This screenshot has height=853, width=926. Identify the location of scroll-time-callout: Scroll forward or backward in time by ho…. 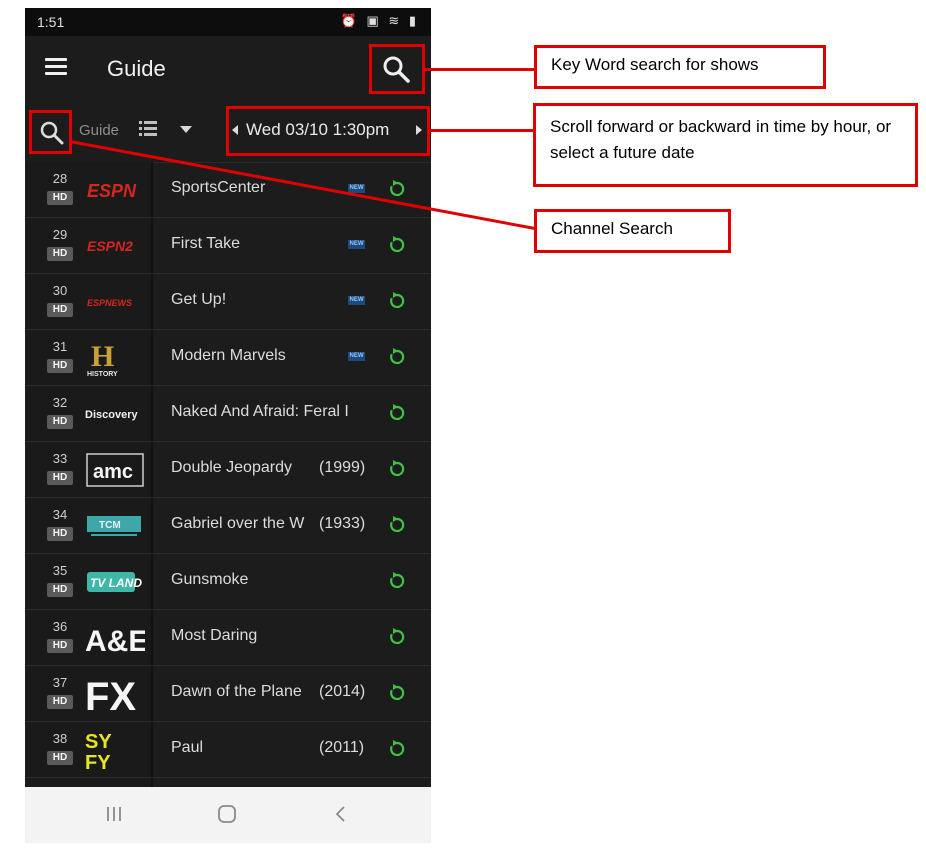
(725, 145).